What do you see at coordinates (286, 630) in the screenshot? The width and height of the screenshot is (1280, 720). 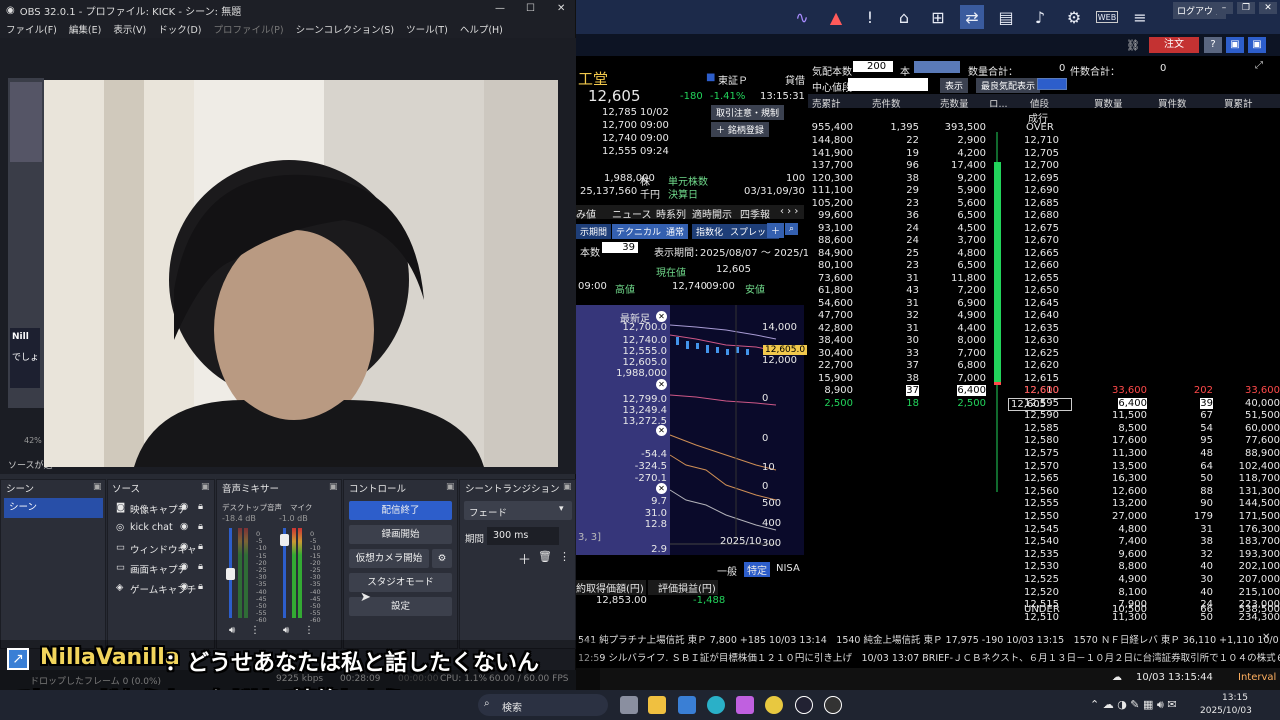 I see `ch2-volume-icon: 🔊︎` at bounding box center [286, 630].